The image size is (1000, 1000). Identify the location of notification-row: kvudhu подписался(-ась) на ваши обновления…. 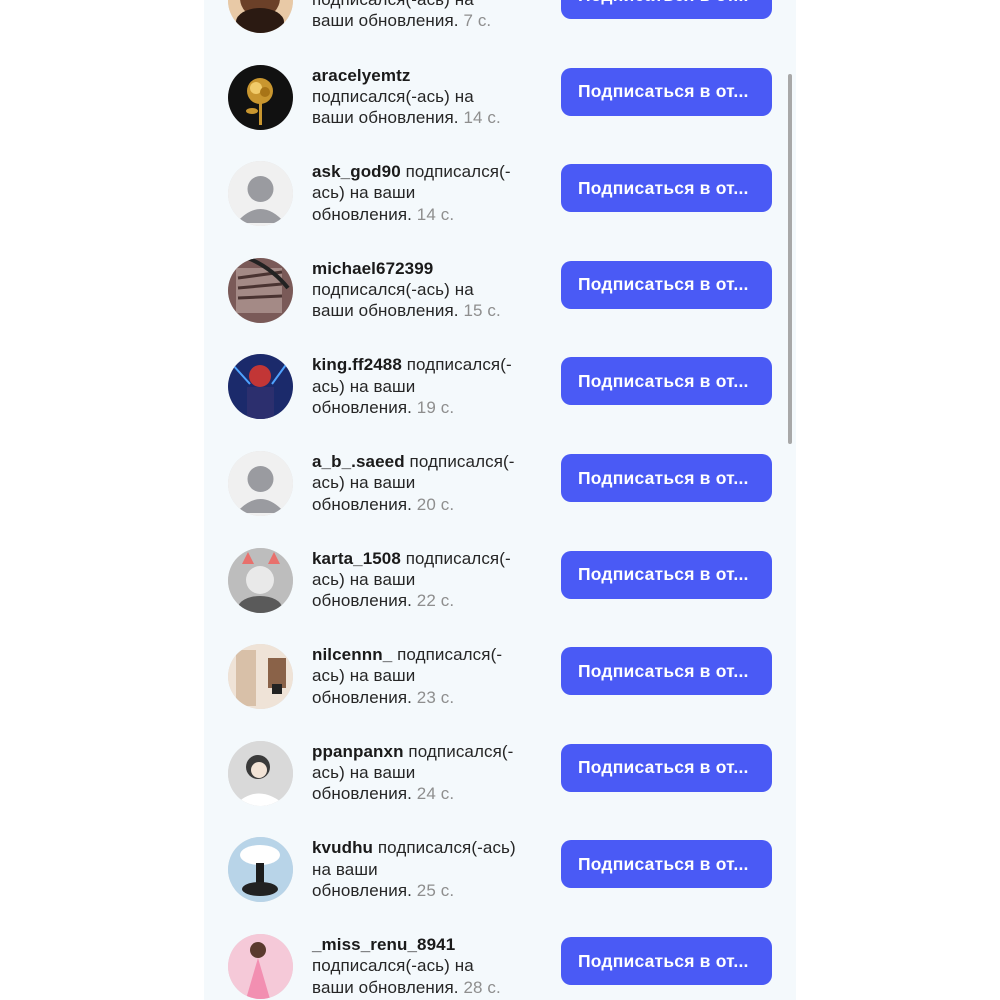
(500, 885).